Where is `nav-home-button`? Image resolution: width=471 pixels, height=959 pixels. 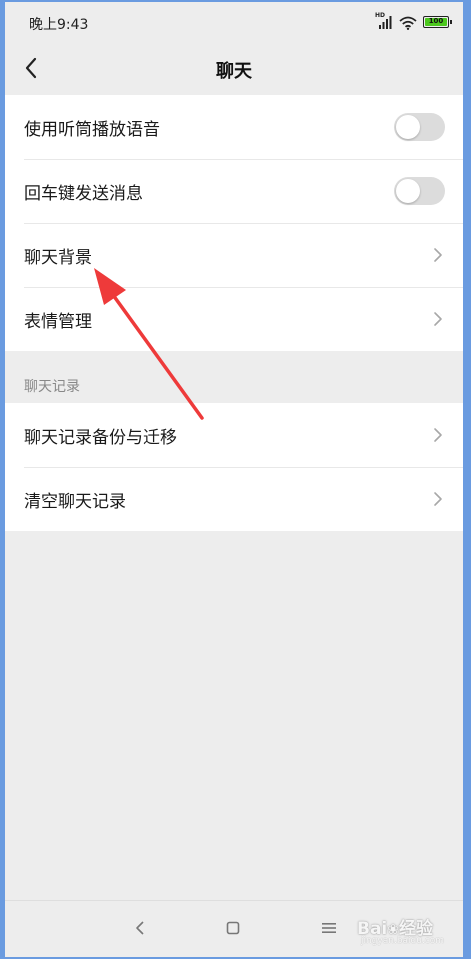
nav-home-button is located at coordinates (233, 928).